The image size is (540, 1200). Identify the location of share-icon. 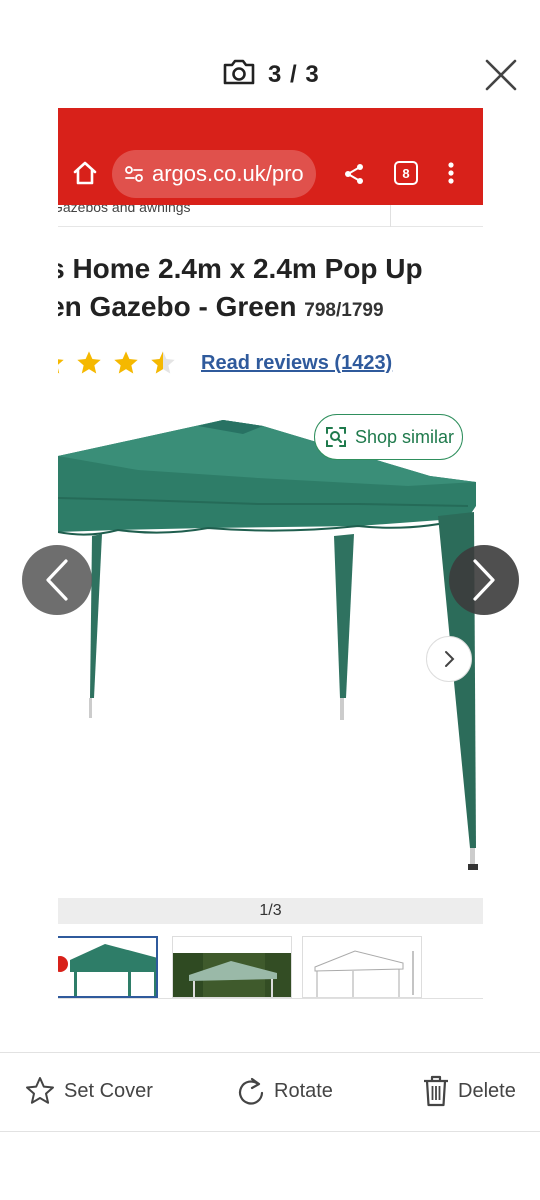
(354, 174).